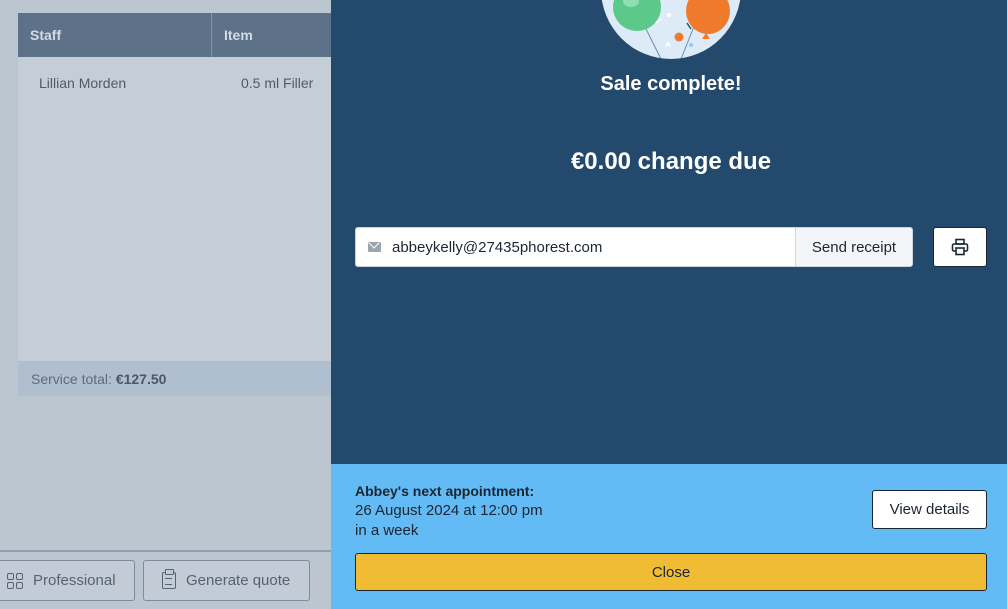  I want to click on change-due-amount: €0.00 change due, so click(671, 161).